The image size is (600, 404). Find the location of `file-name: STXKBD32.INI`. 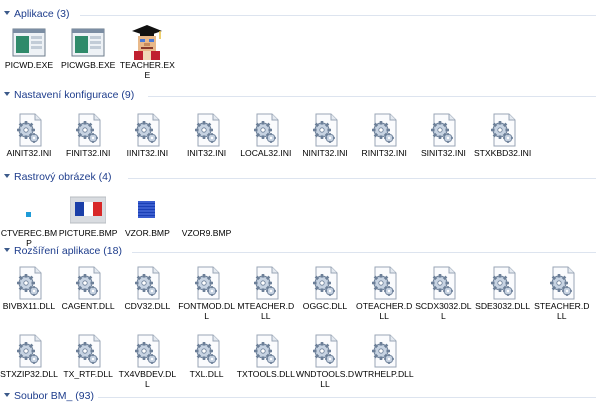

file-name: STXKBD32.INI is located at coordinates (502, 153).